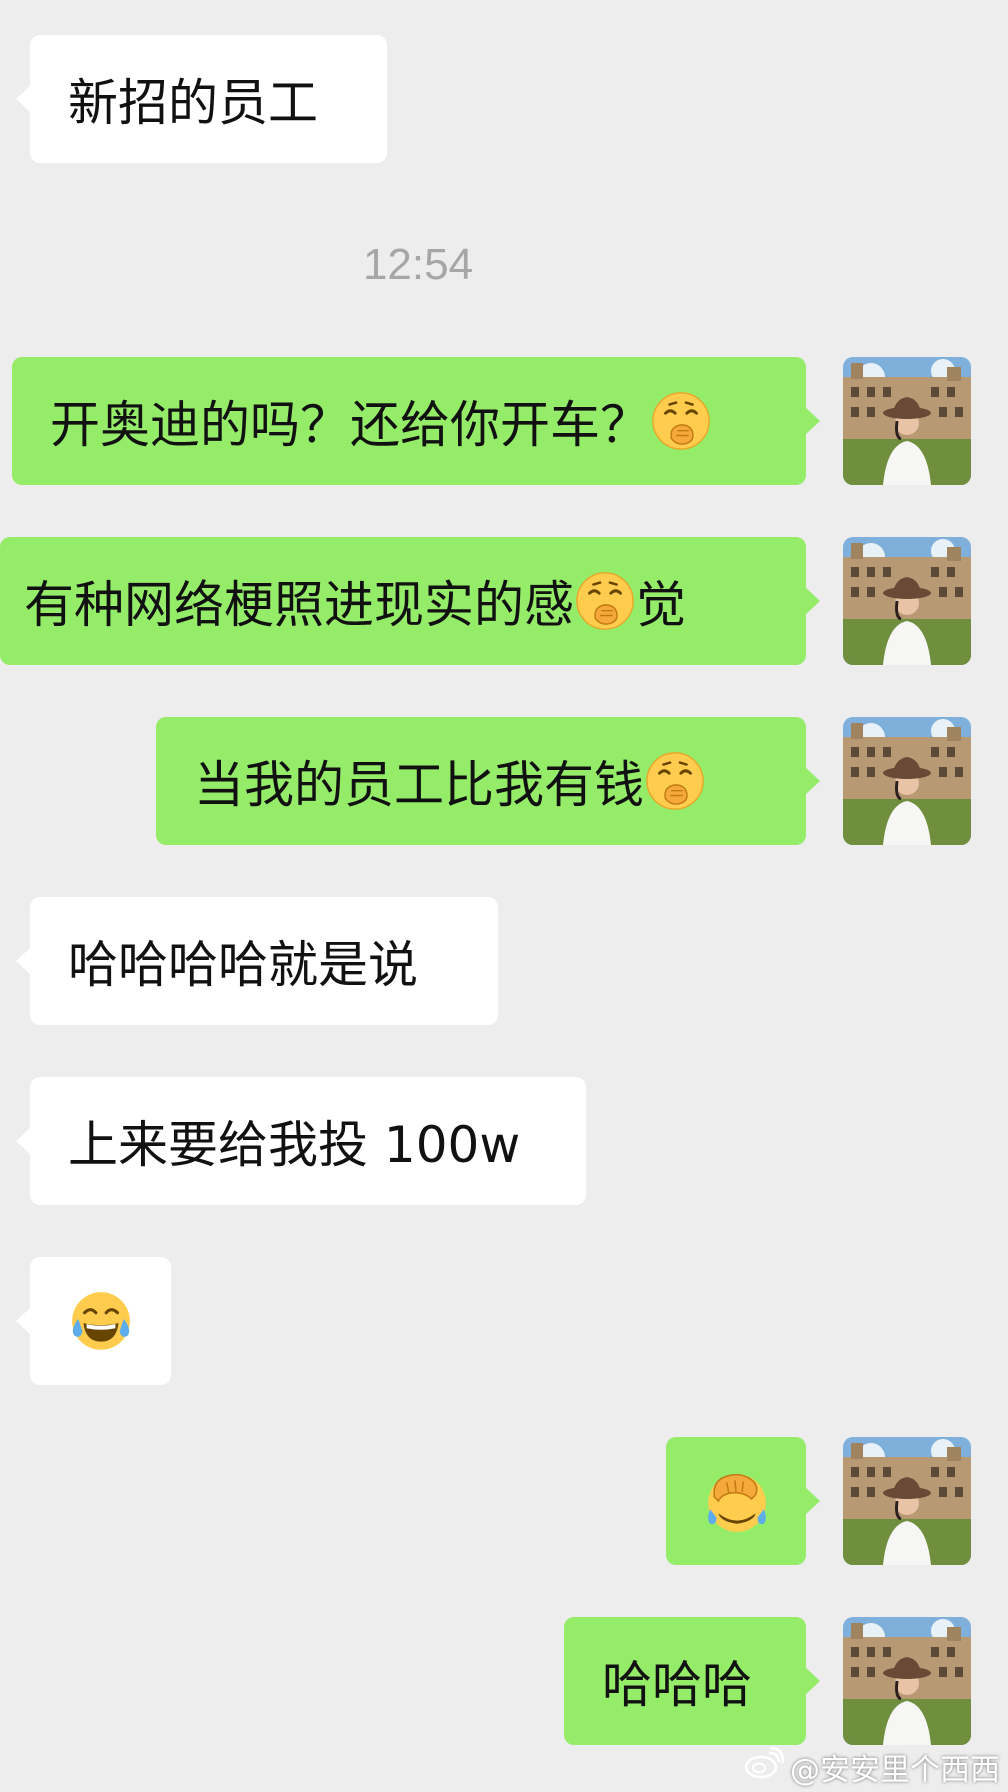 The image size is (1008, 1792). I want to click on weibo-logo-icon, so click(764, 1767).